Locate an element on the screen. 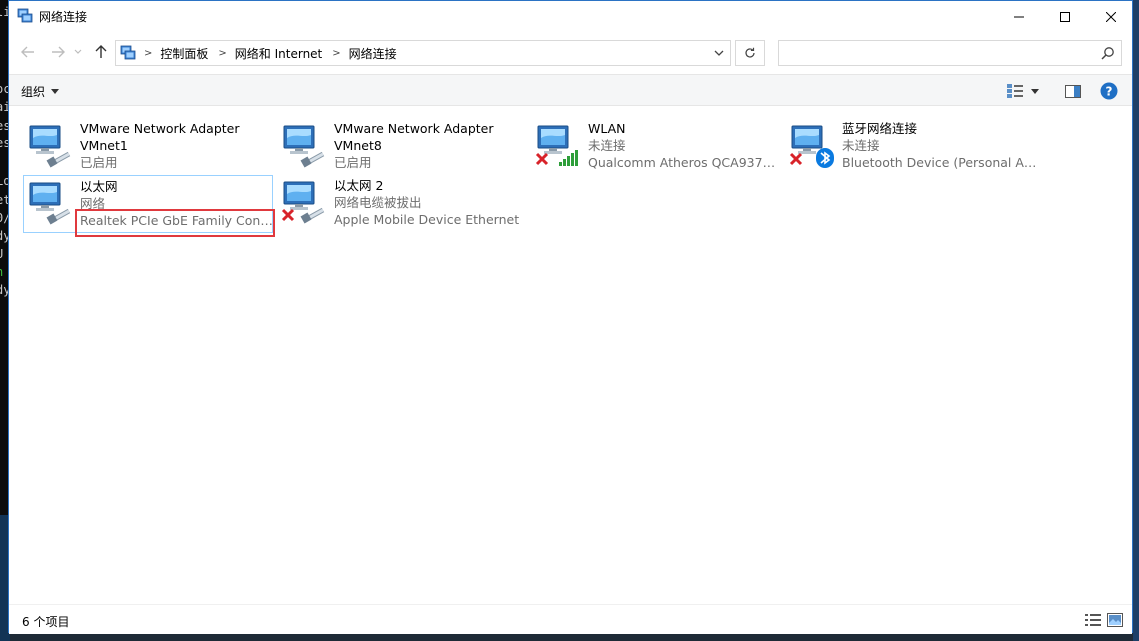 The width and height of the screenshot is (1139, 641). breadcrumb-network-internet: 网络和 Internet is located at coordinates (278, 53).